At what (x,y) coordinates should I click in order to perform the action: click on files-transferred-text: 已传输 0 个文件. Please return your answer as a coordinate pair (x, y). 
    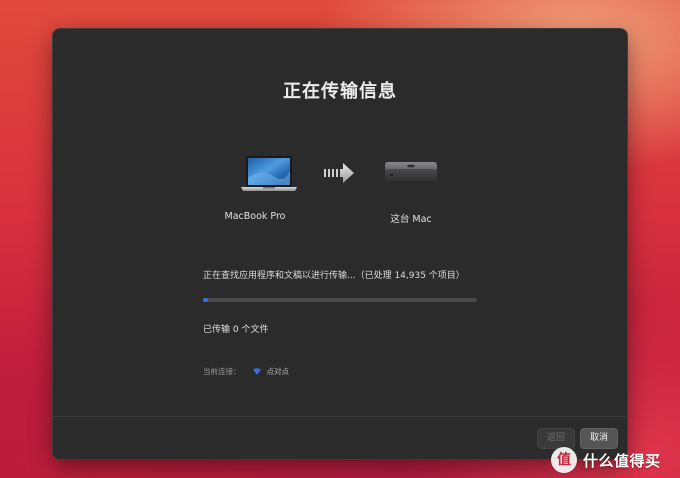
    Looking at the image, I should click on (236, 330).